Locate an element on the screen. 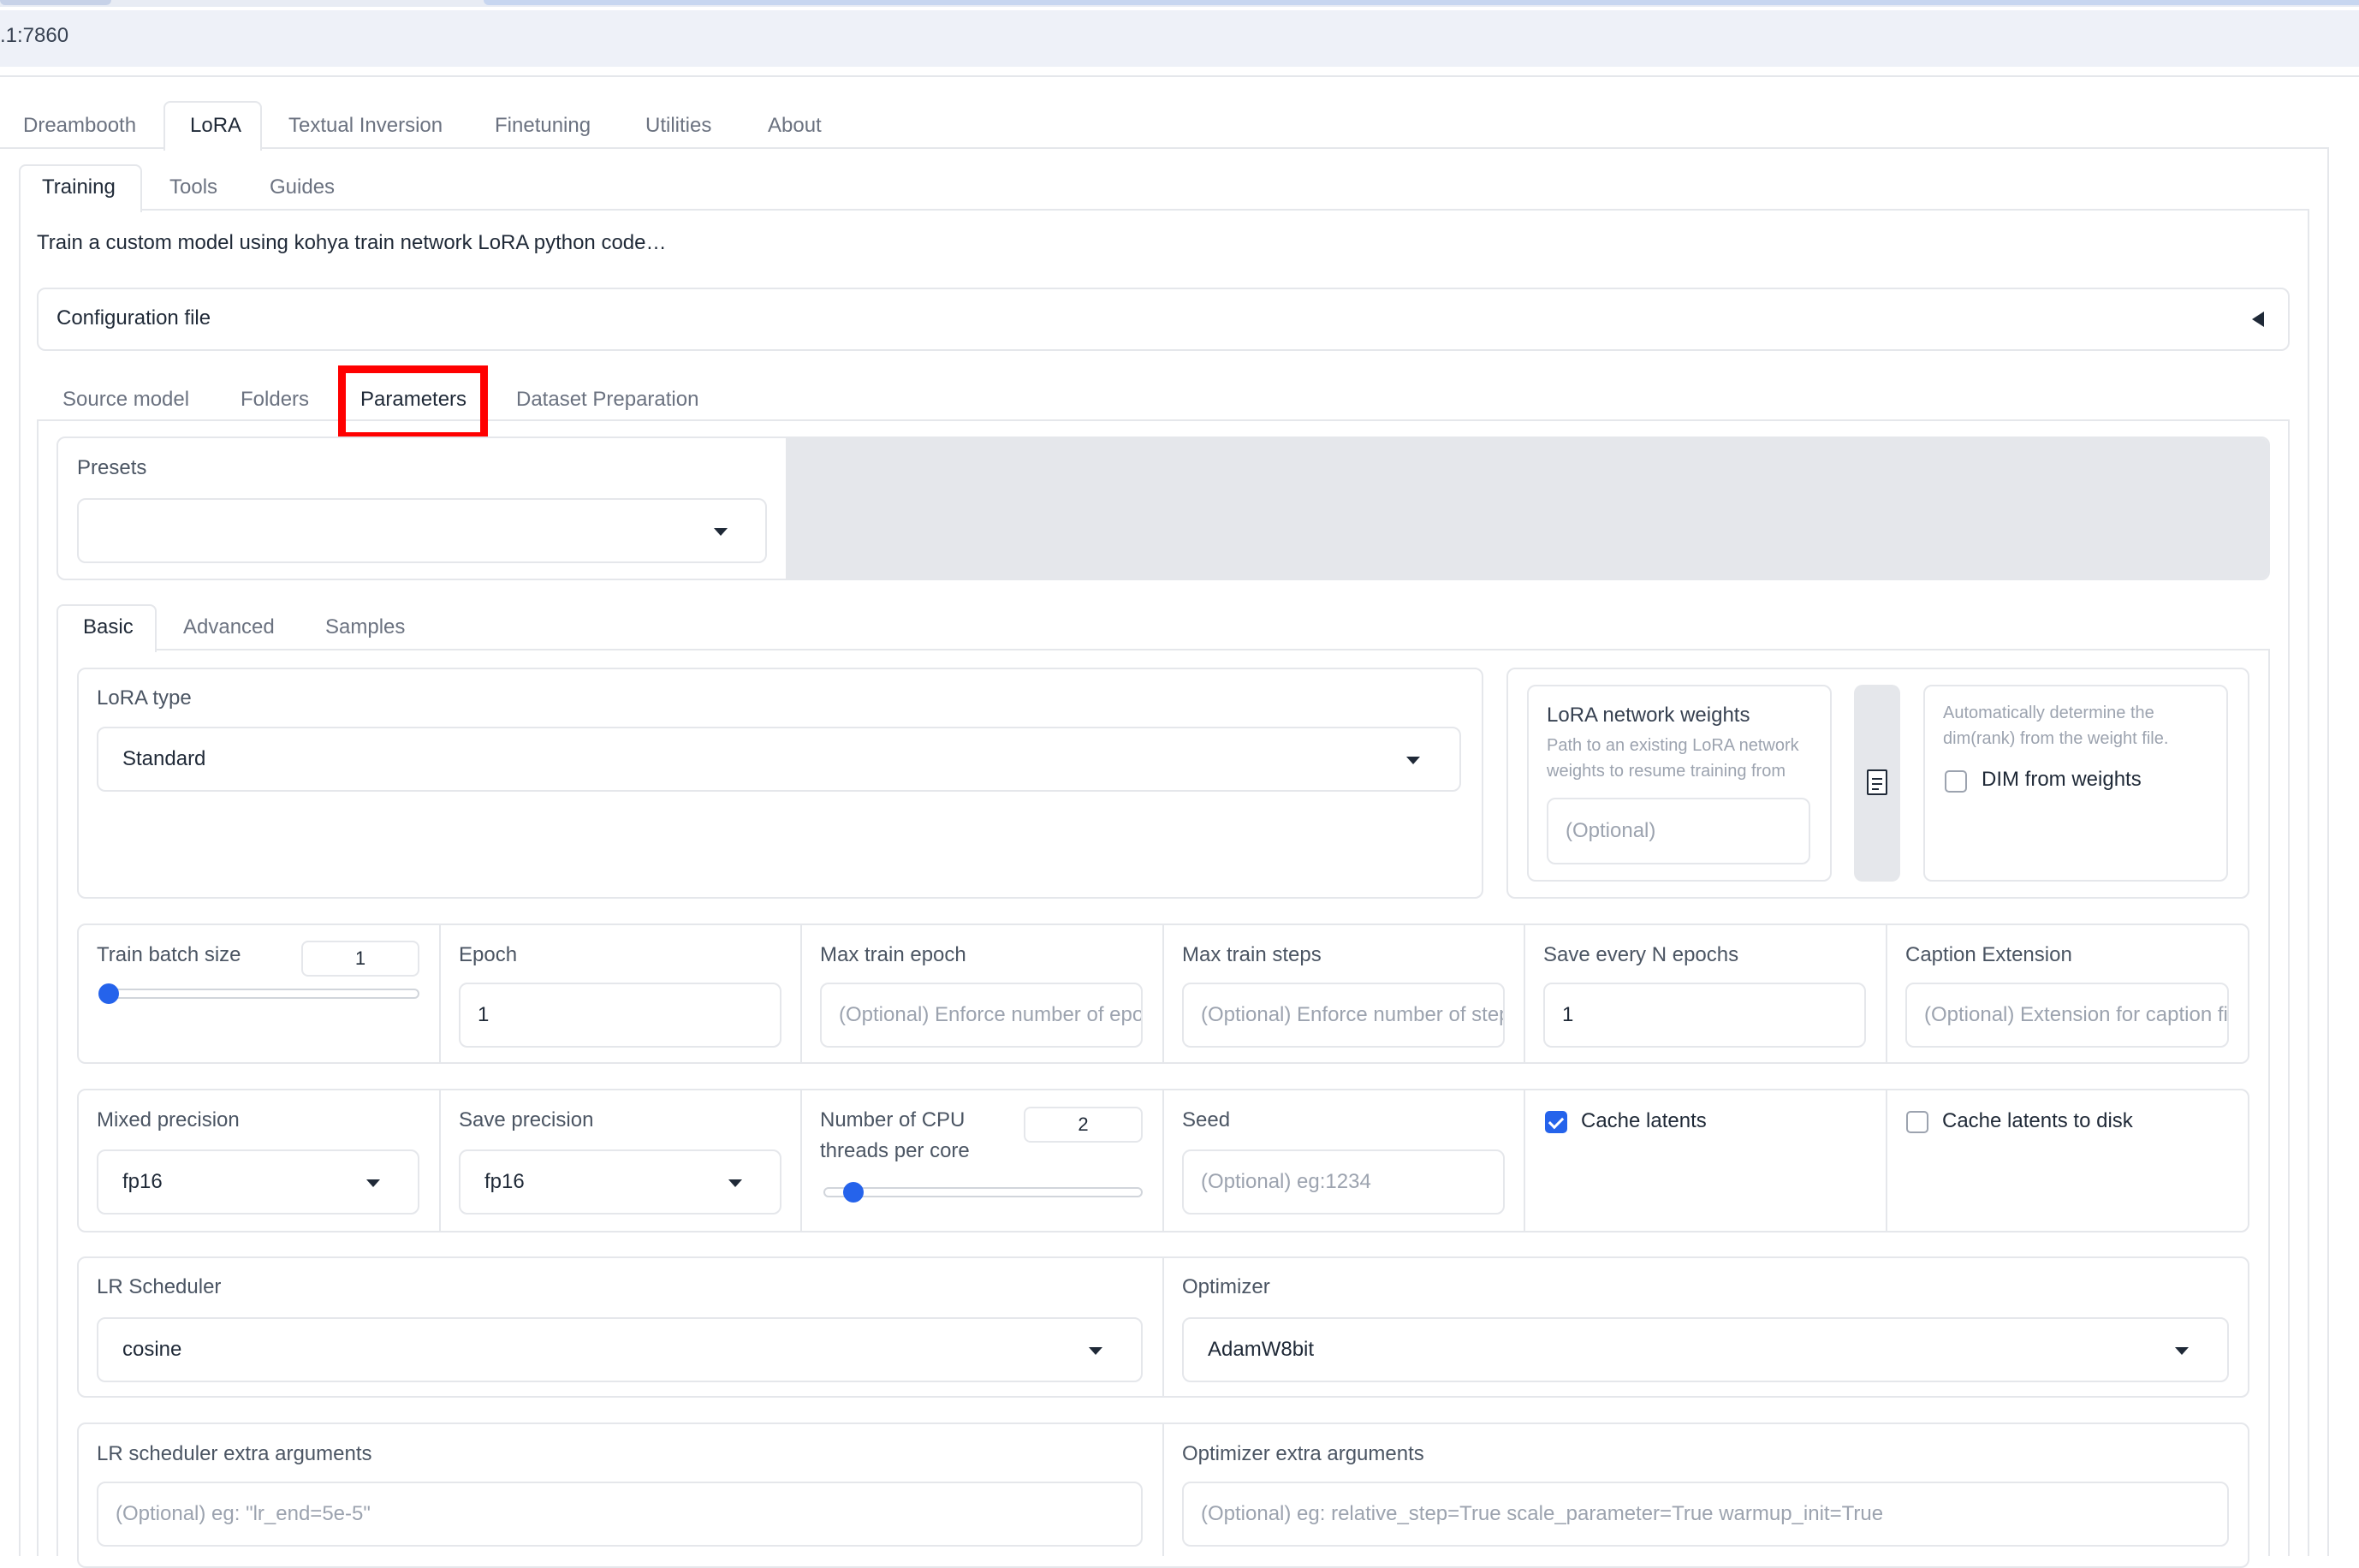 This screenshot has width=2359, height=1568. train-batch-size-label: Train batch size is located at coordinates (169, 954).